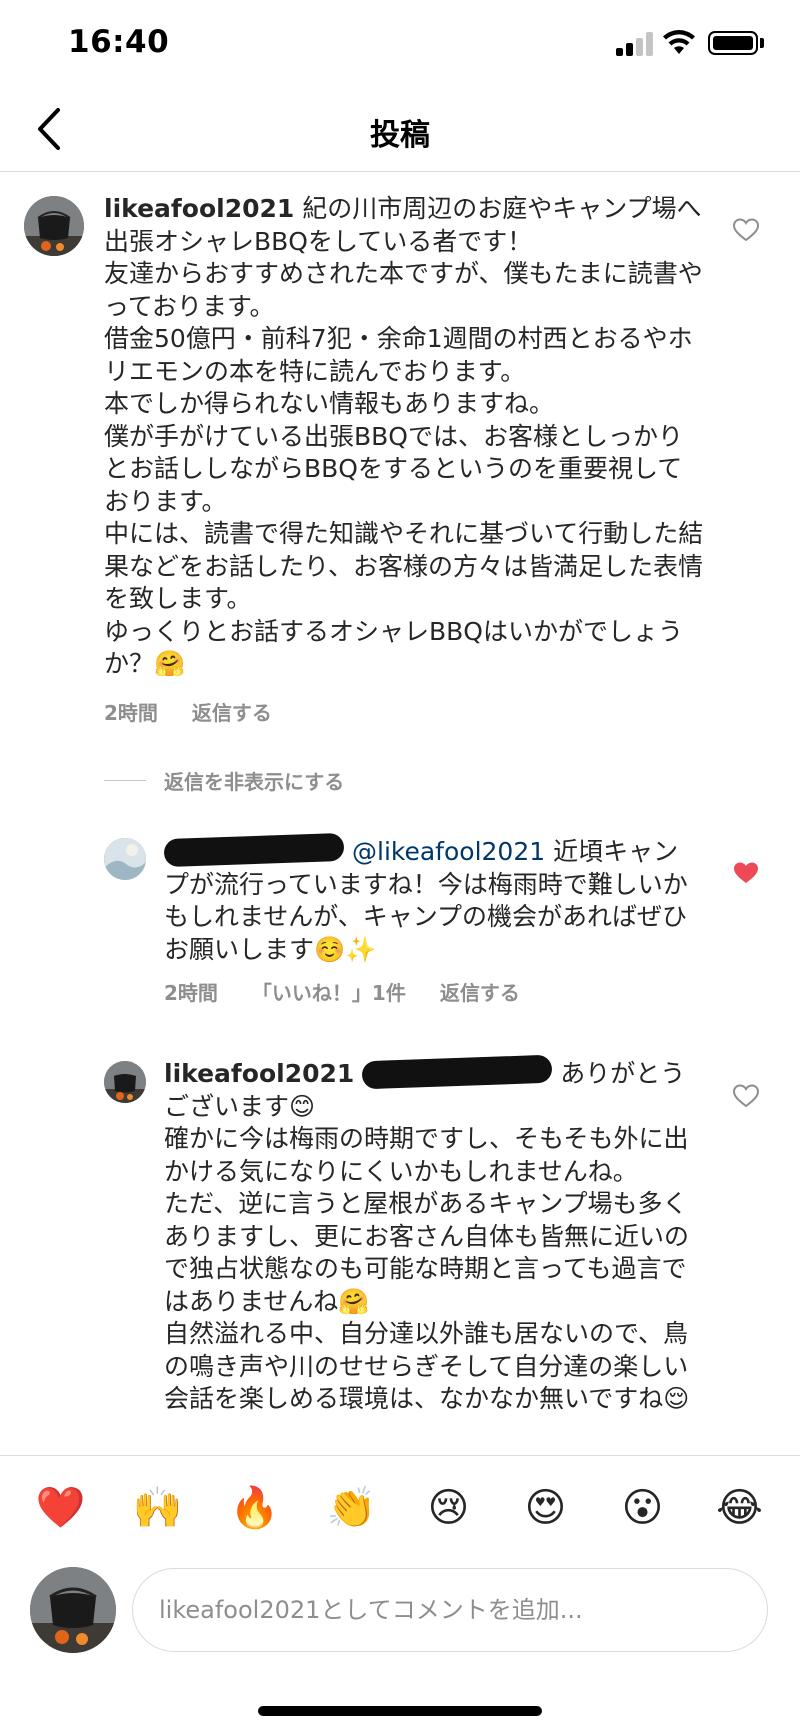 This screenshot has width=800, height=1732. I want to click on hide-replies-label: 返信を非表示にする, so click(254, 782).